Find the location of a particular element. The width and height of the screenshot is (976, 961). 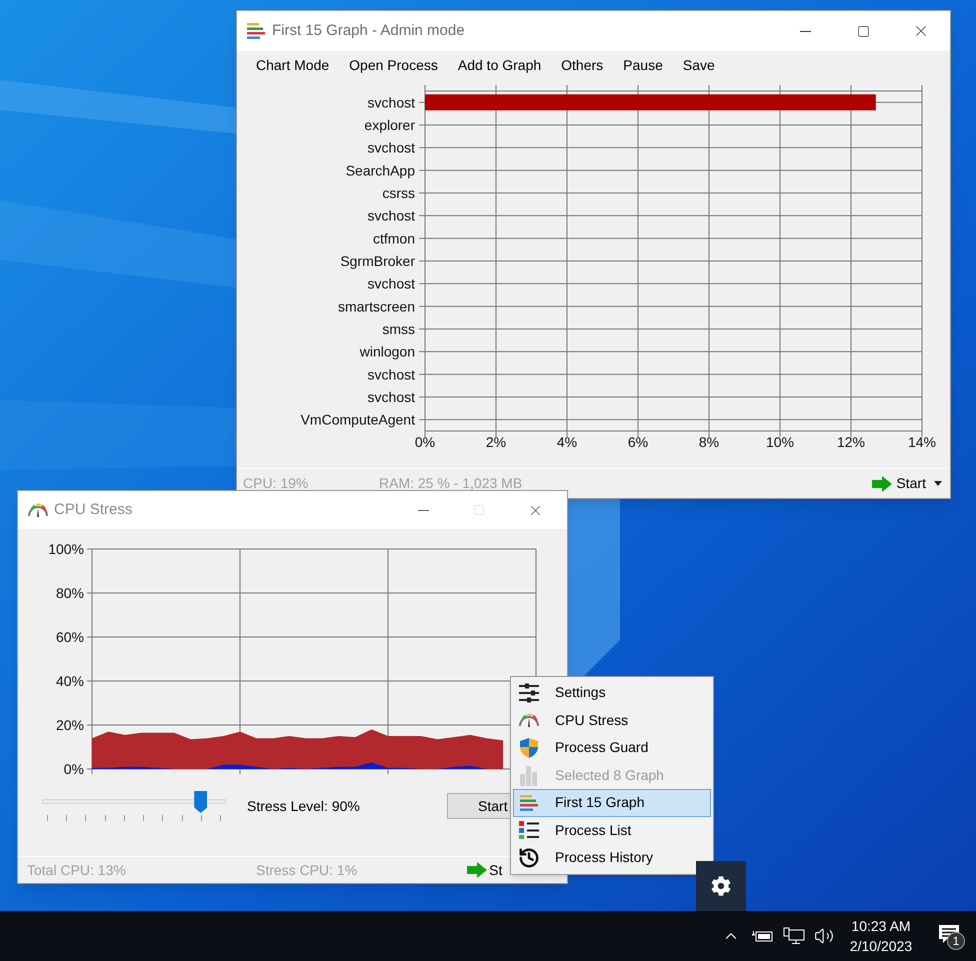

menu-item: Add to Graph is located at coordinates (500, 65).